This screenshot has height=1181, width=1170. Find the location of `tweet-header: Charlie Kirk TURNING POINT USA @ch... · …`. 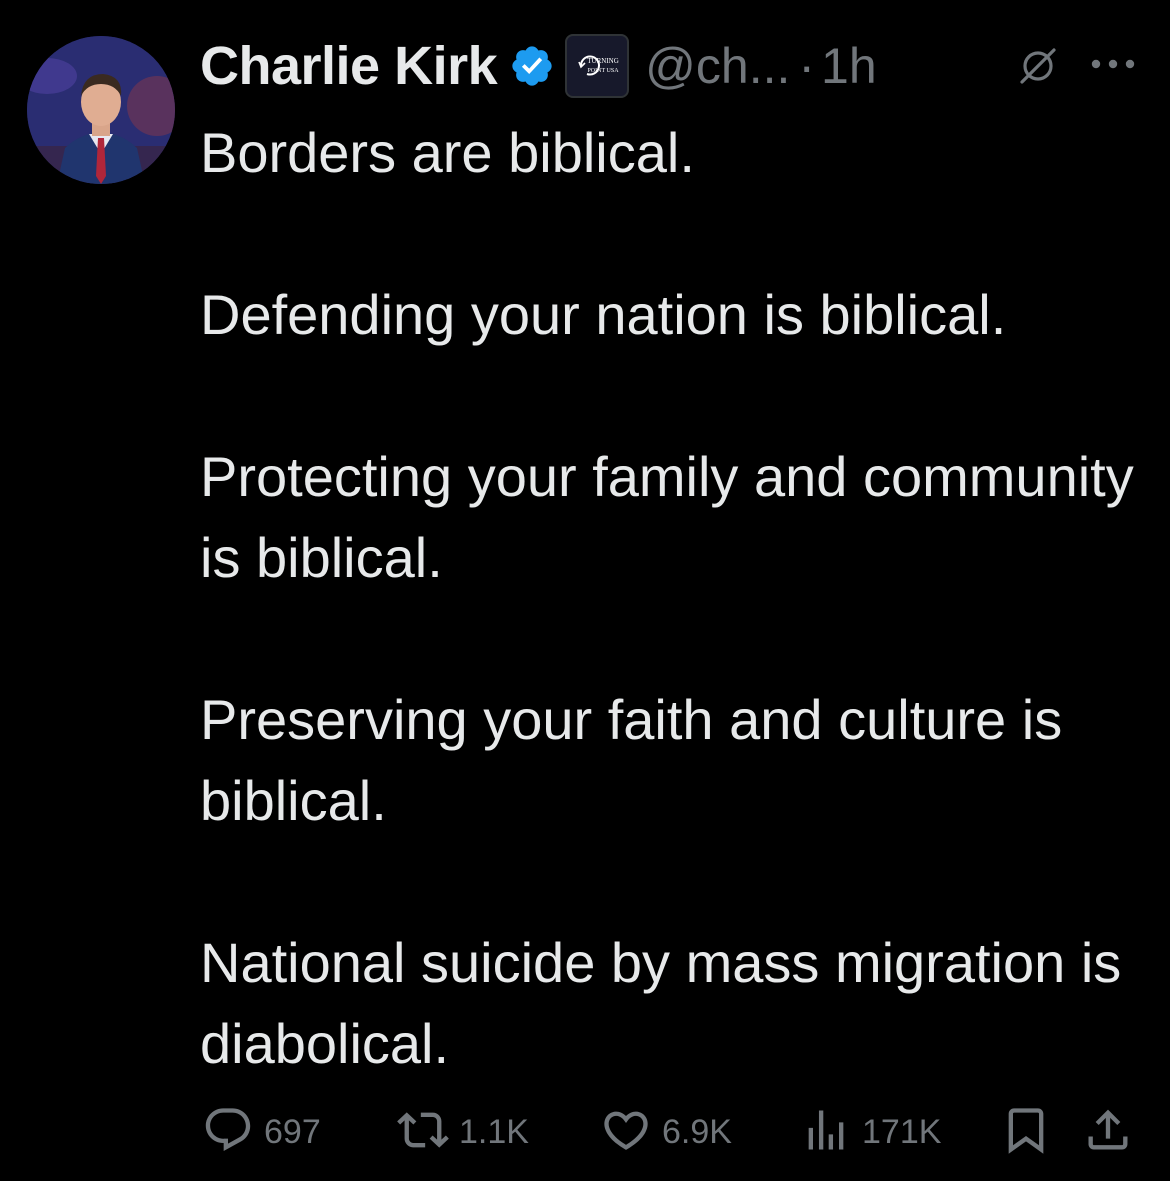

tweet-header: Charlie Kirk TURNING POINT USA @ch... · … is located at coordinates (538, 66).